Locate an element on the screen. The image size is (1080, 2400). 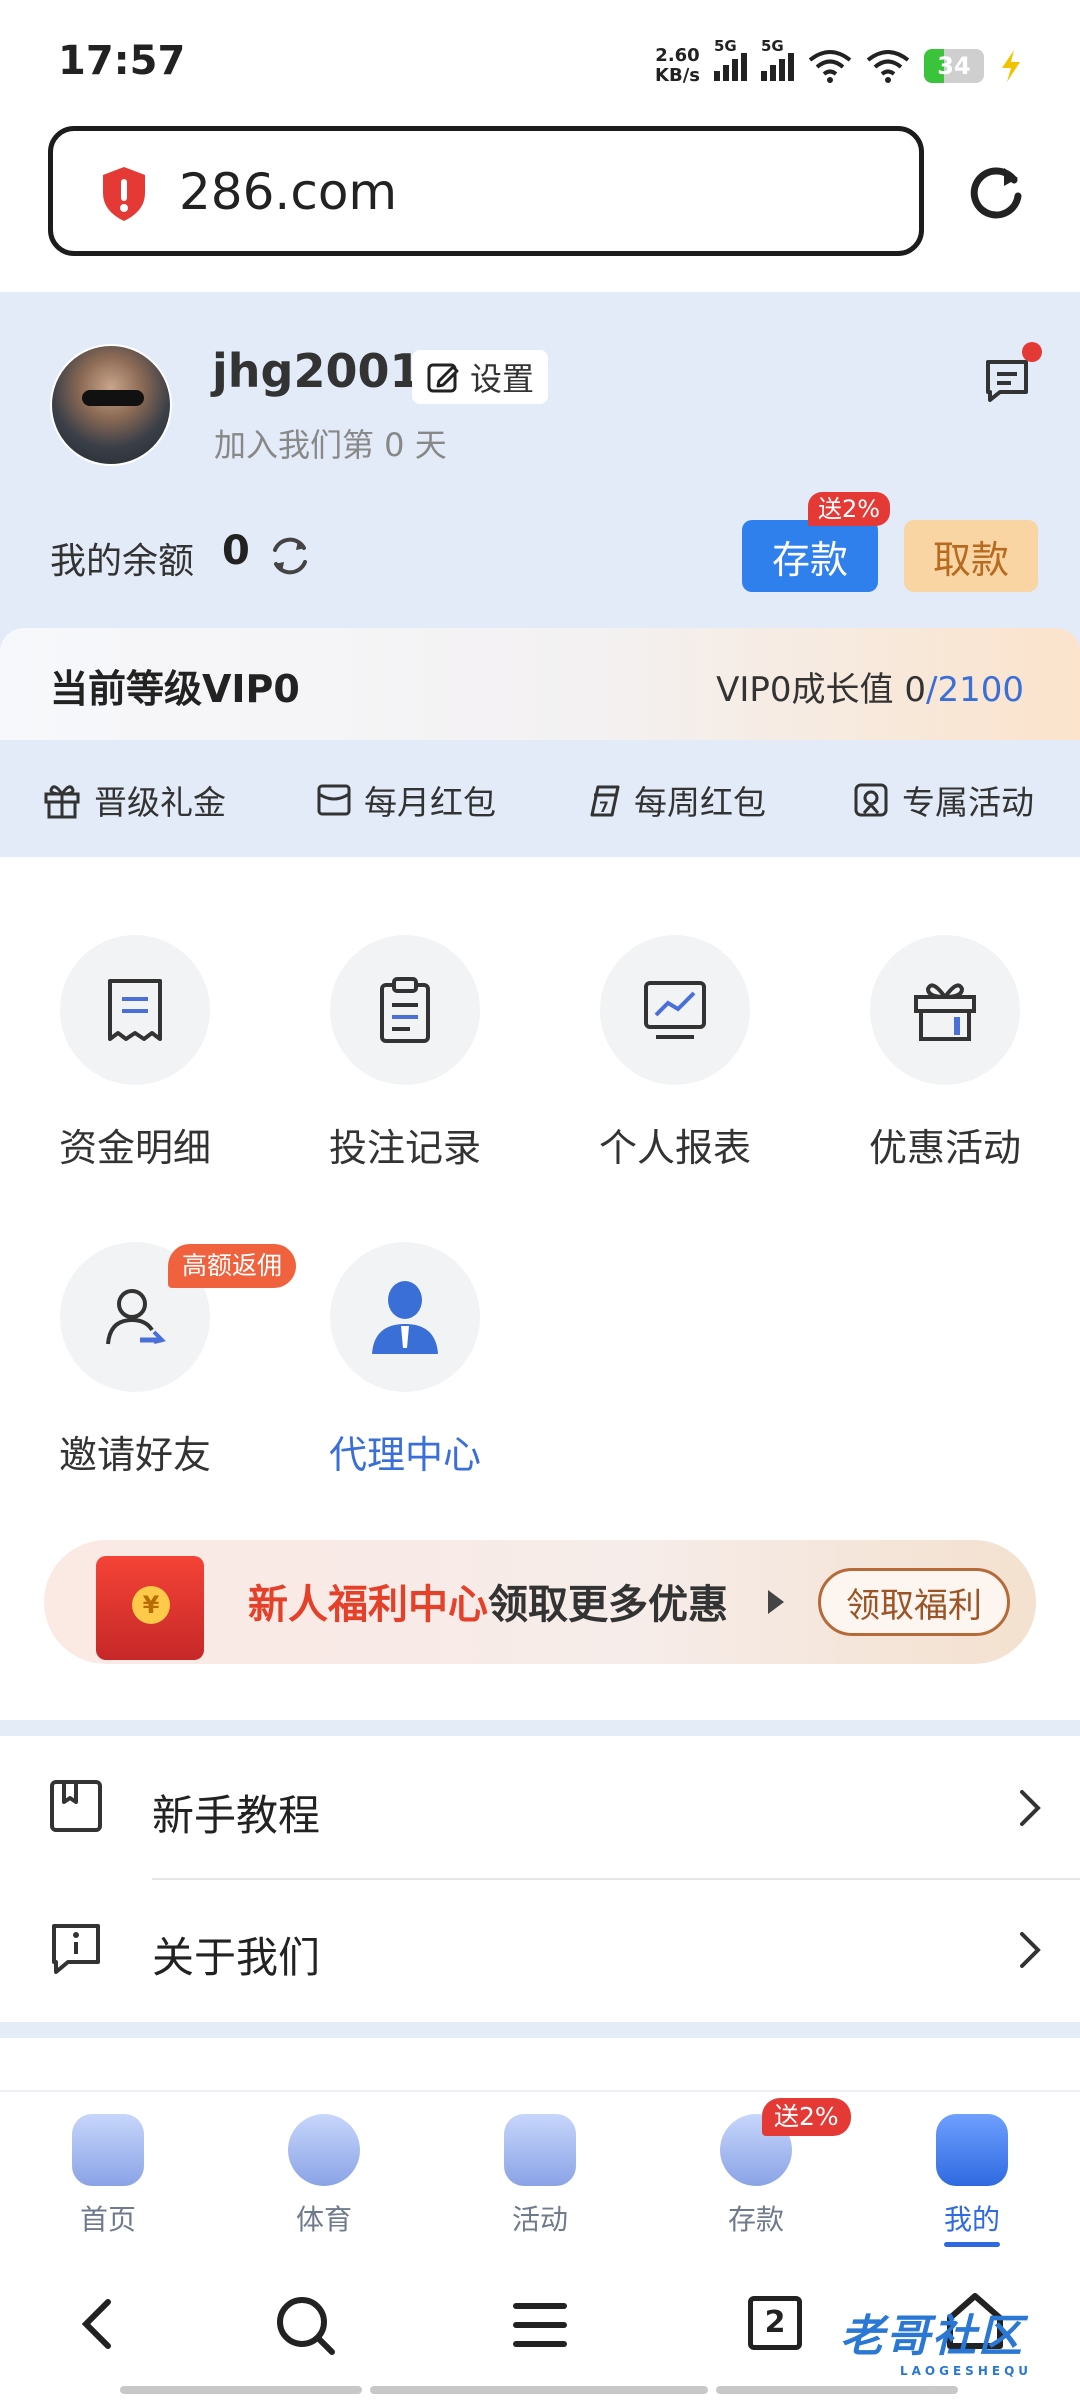
receipt-icon is located at coordinates (135, 1010).